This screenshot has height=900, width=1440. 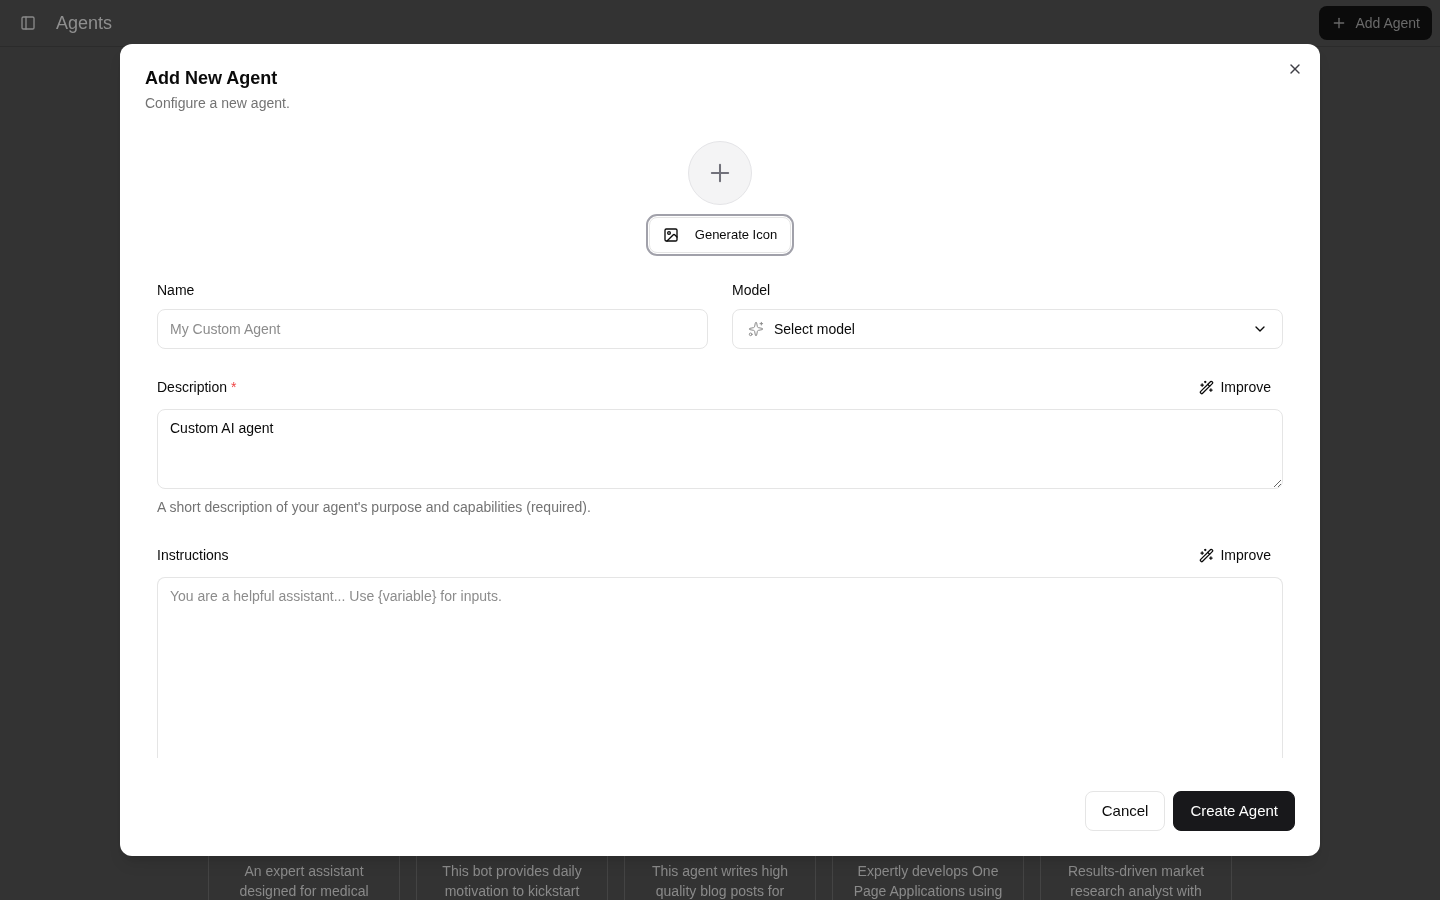 I want to click on agent-description: Expertly develops One Page Applications using, so click(x=928, y=881).